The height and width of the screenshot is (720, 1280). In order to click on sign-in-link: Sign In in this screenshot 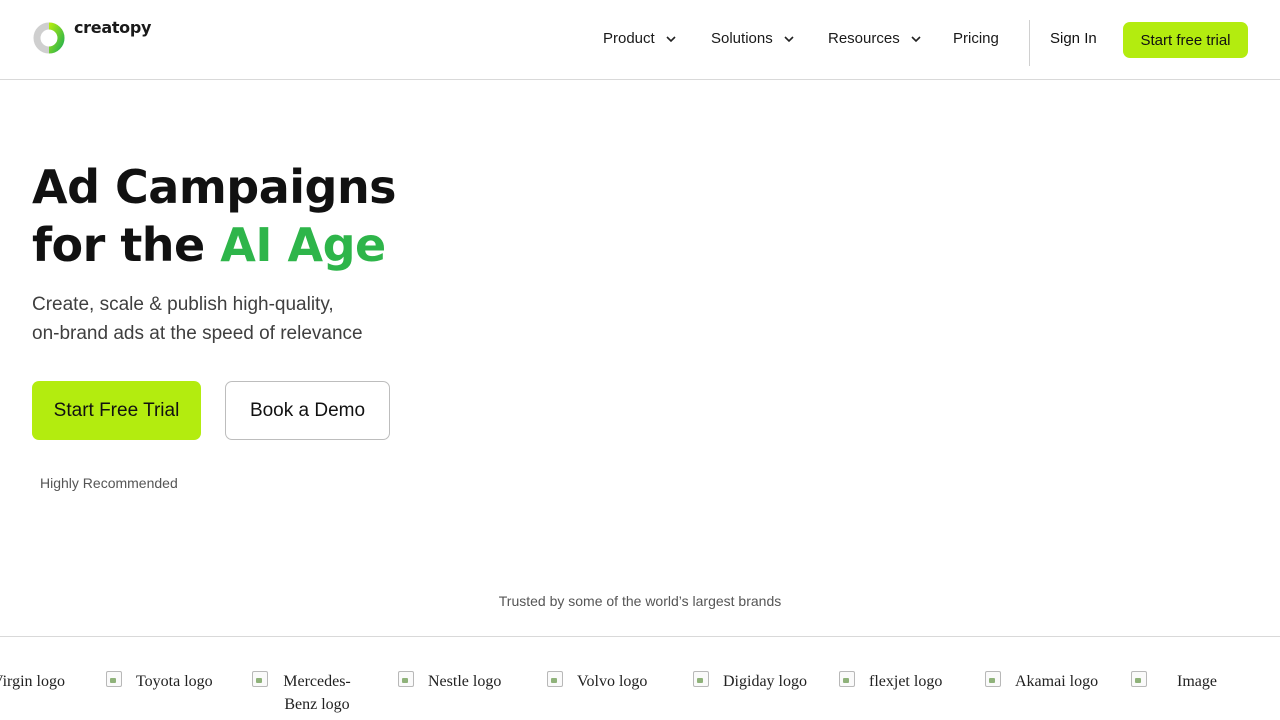, I will do `click(1073, 38)`.